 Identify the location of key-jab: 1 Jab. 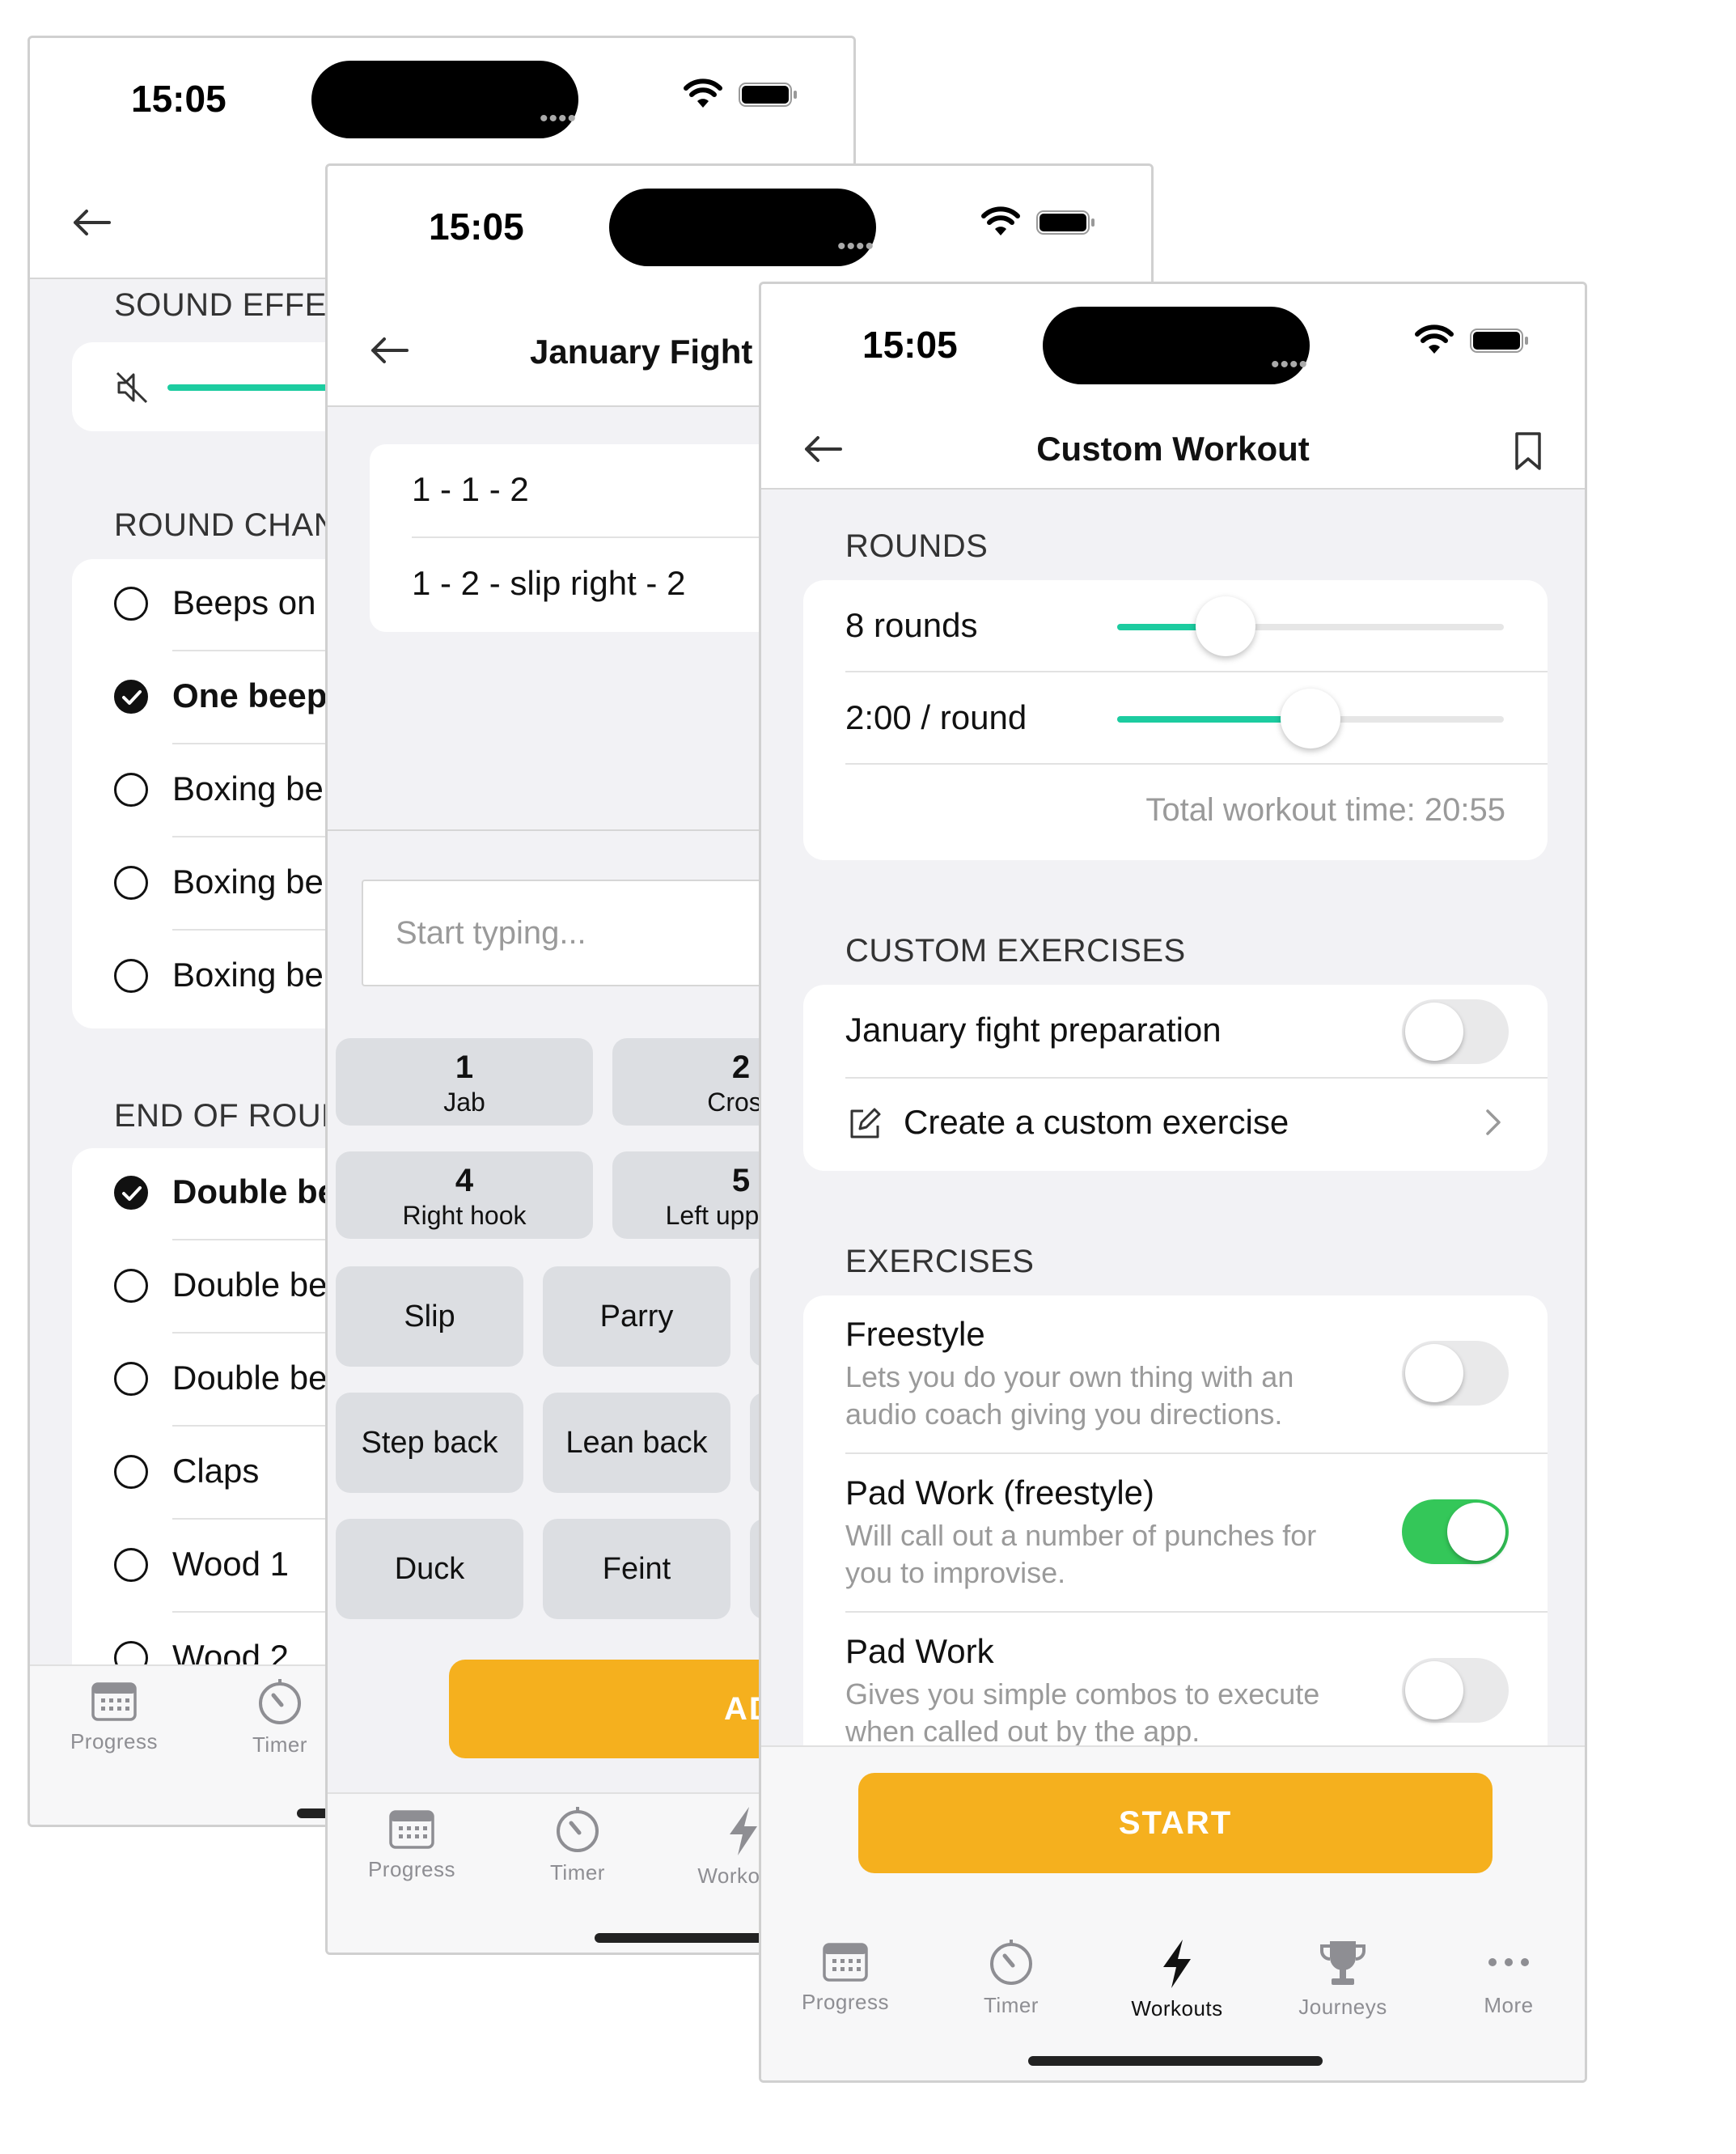
(465, 1082).